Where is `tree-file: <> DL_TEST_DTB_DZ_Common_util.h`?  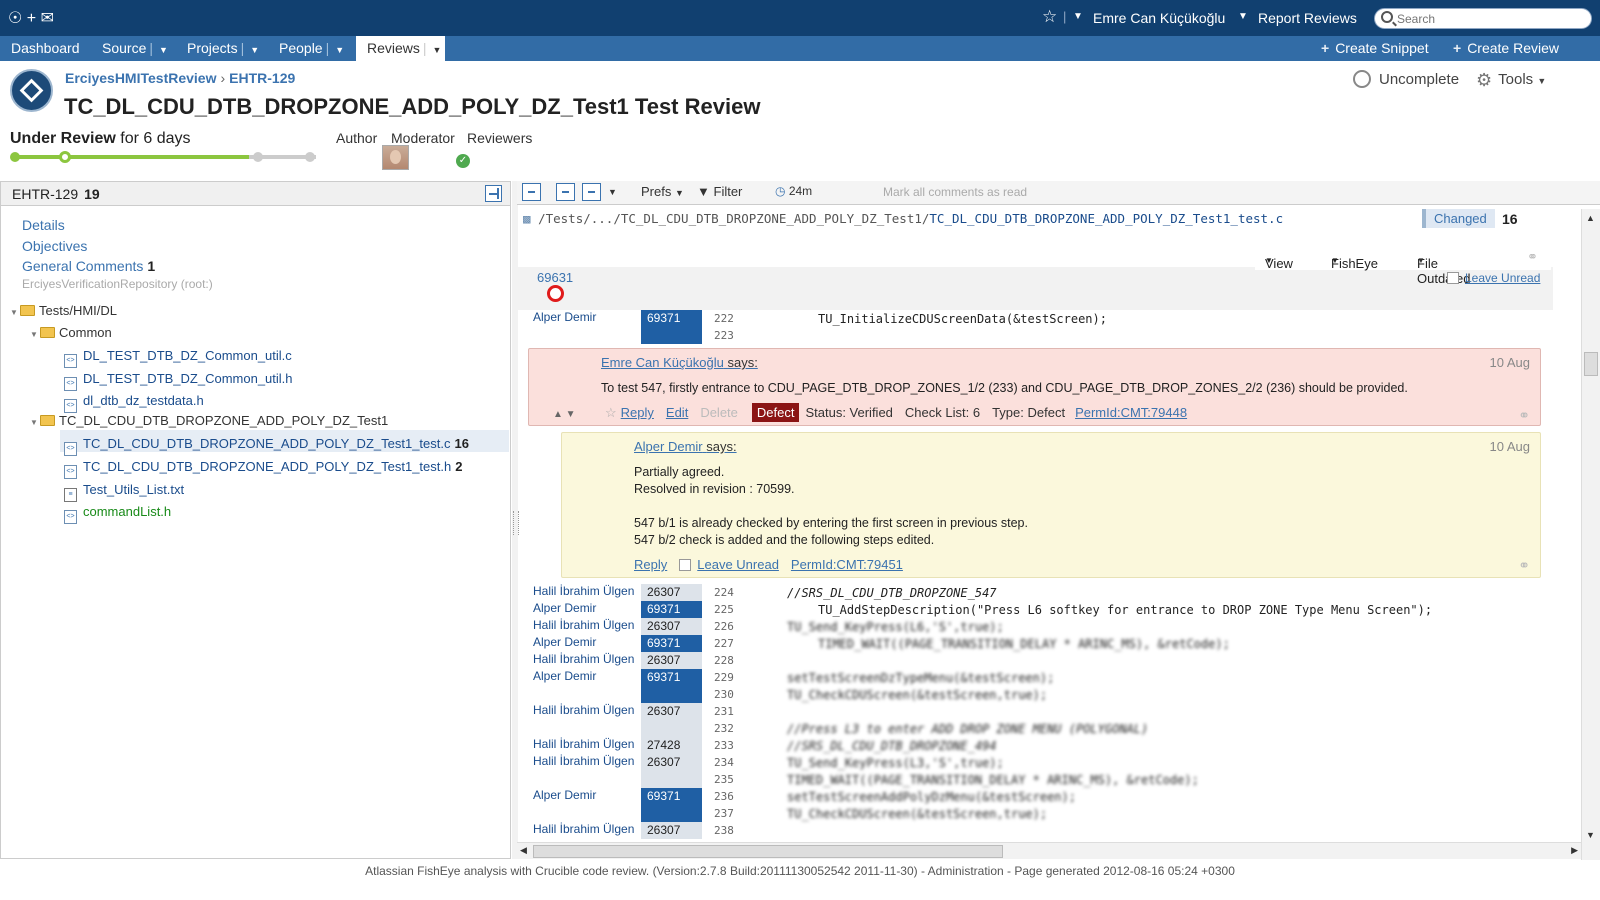
tree-file: <> DL_TEST_DTB_DZ_Common_util.h is located at coordinates (178, 381).